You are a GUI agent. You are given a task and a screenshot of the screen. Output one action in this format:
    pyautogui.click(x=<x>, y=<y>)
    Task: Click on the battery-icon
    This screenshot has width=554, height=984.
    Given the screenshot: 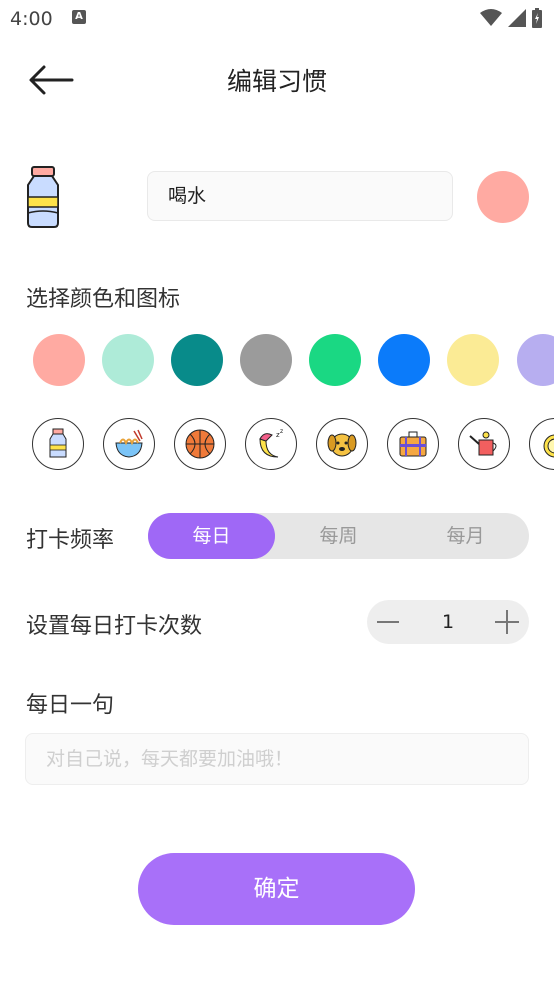 What is the action you would take?
    pyautogui.click(x=537, y=18)
    